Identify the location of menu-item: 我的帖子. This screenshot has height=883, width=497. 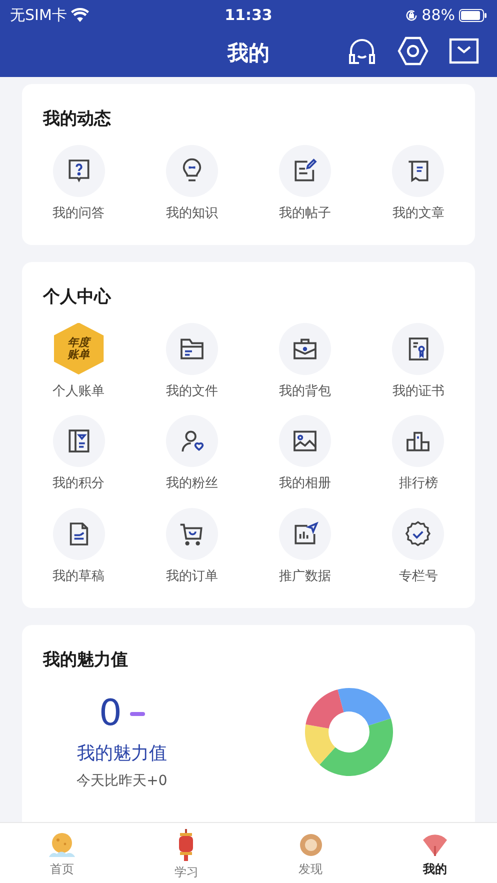
(305, 183).